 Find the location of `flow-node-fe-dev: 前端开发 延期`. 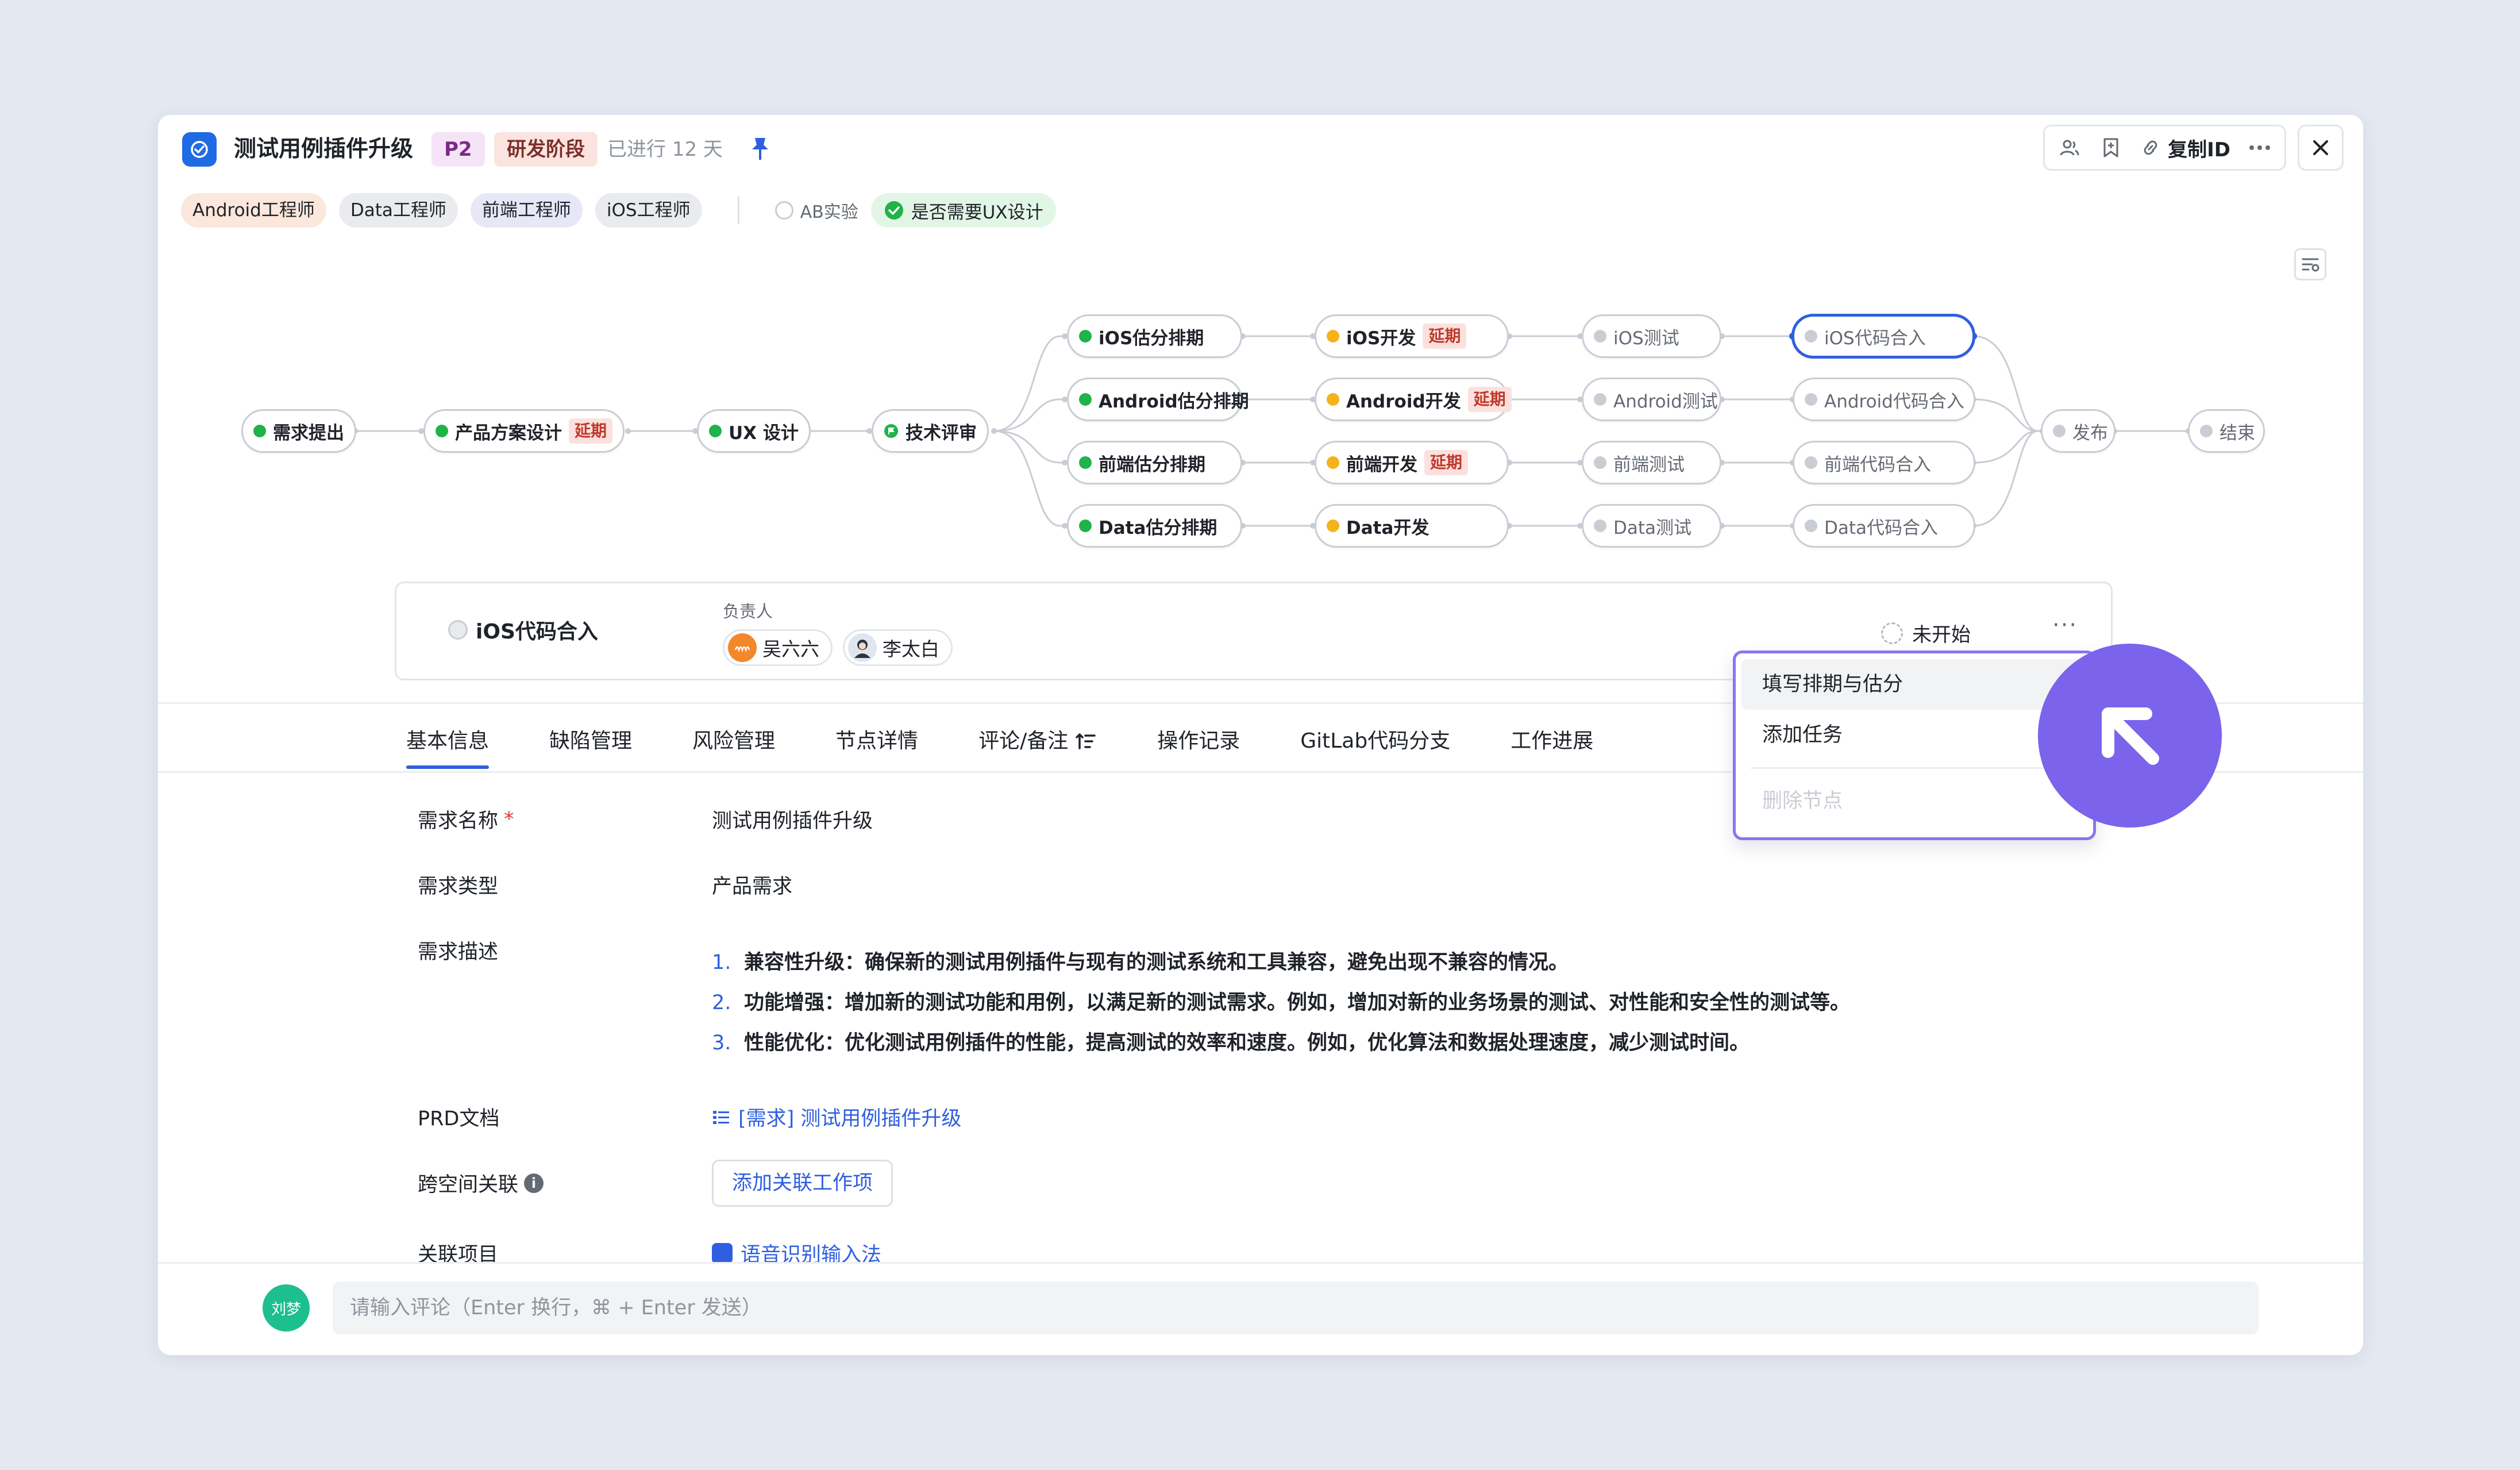

flow-node-fe-dev: 前端开发 延期 is located at coordinates (1412, 462).